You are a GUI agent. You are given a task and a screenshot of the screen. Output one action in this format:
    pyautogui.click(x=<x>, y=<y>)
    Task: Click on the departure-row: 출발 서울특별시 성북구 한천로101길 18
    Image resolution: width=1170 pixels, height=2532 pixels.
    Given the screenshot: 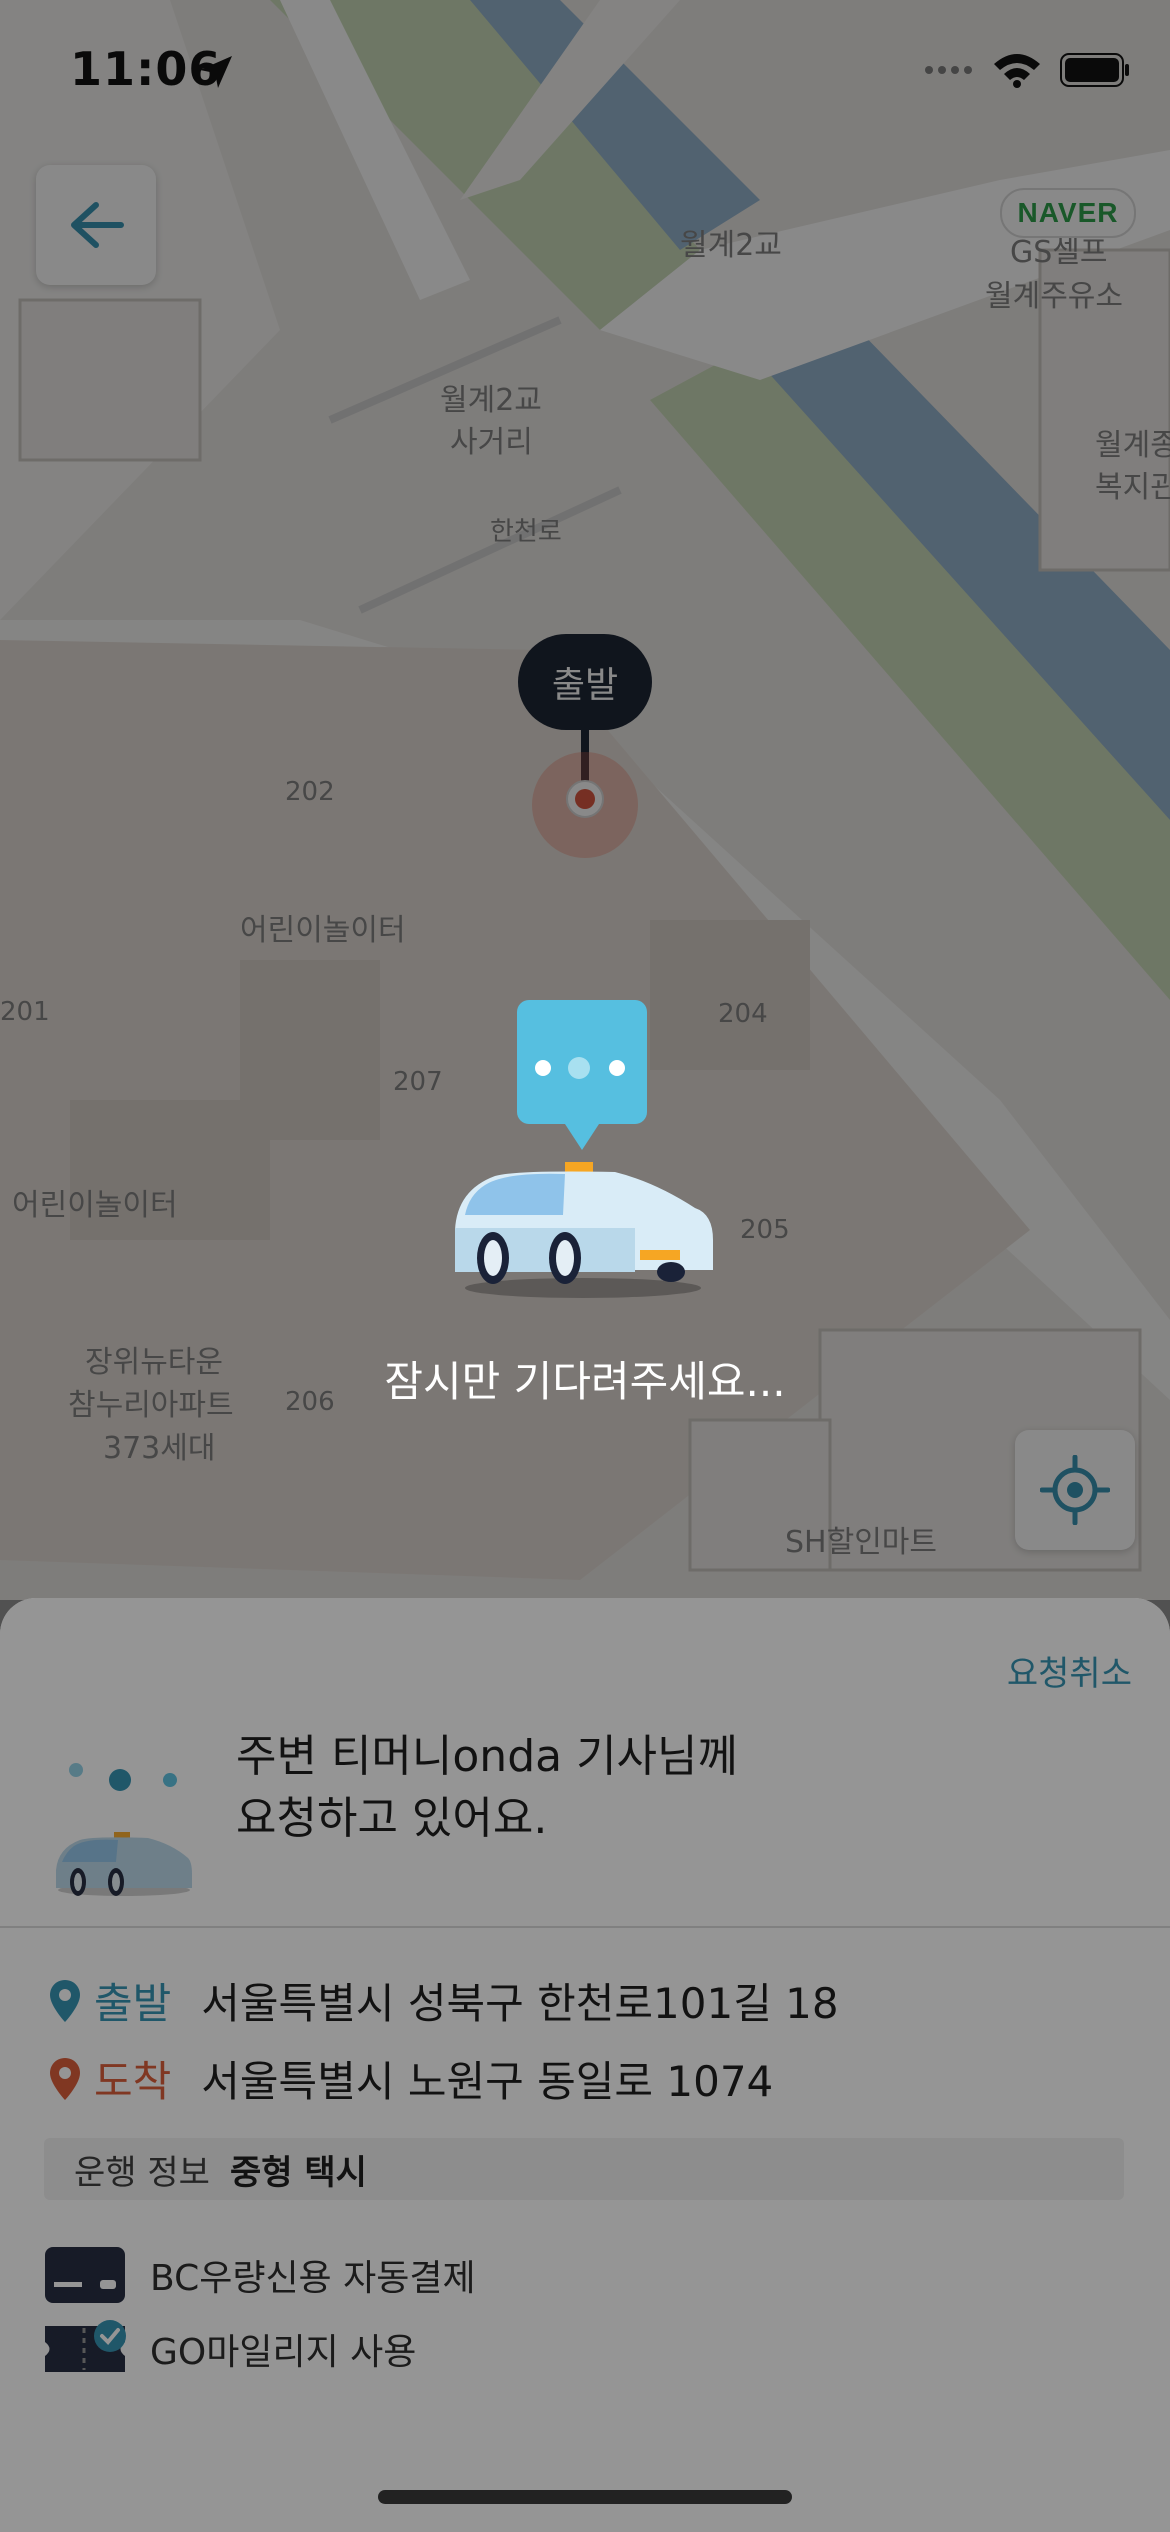 What is the action you would take?
    pyautogui.click(x=444, y=2000)
    